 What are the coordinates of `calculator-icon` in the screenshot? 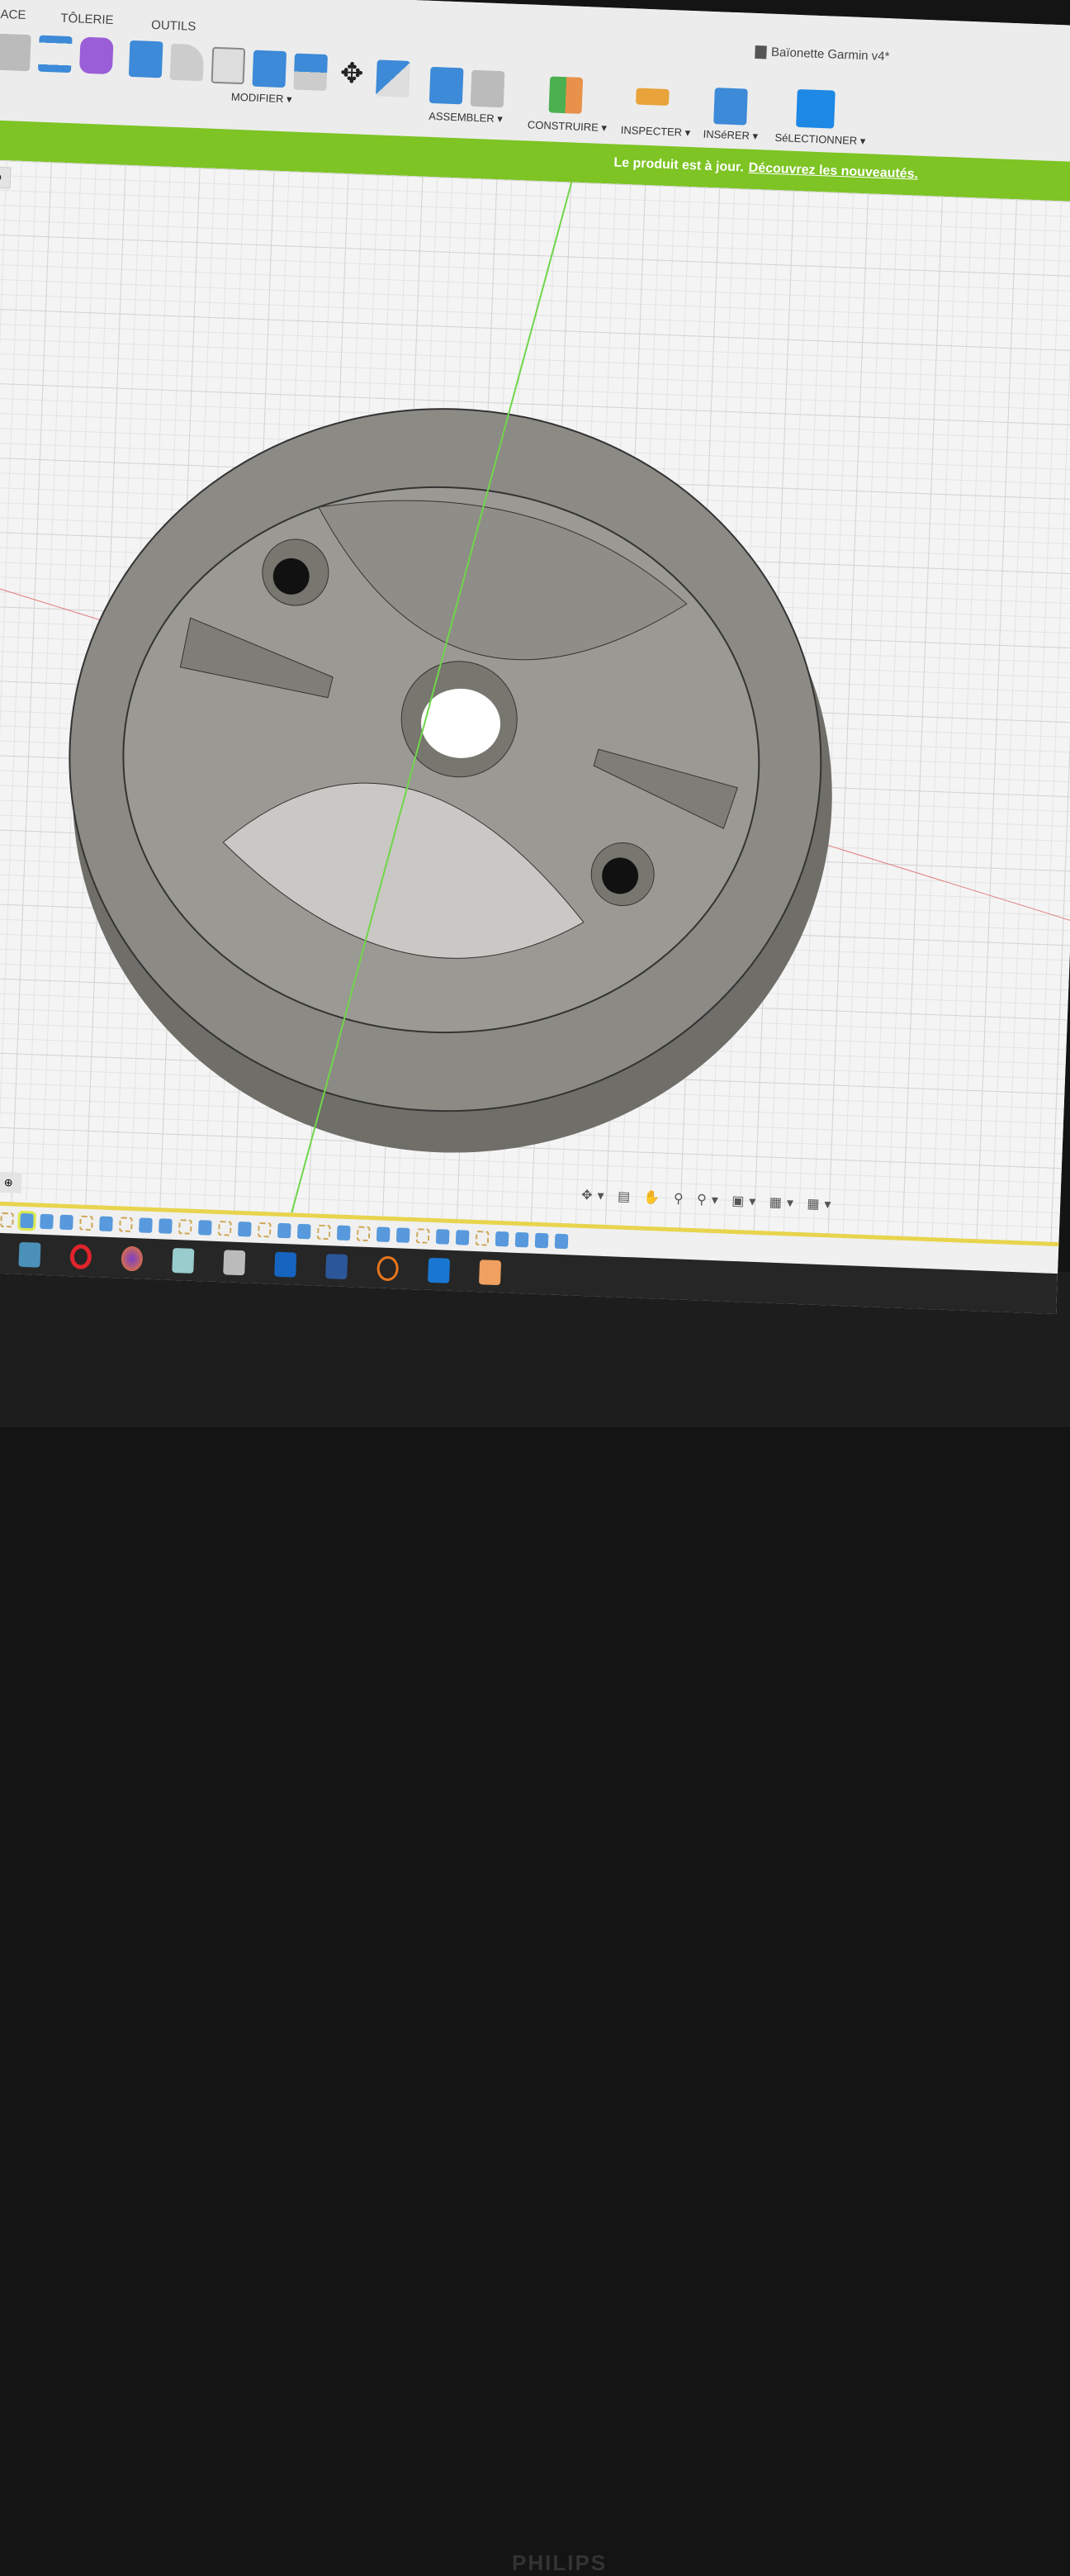 It's located at (30, 1254).